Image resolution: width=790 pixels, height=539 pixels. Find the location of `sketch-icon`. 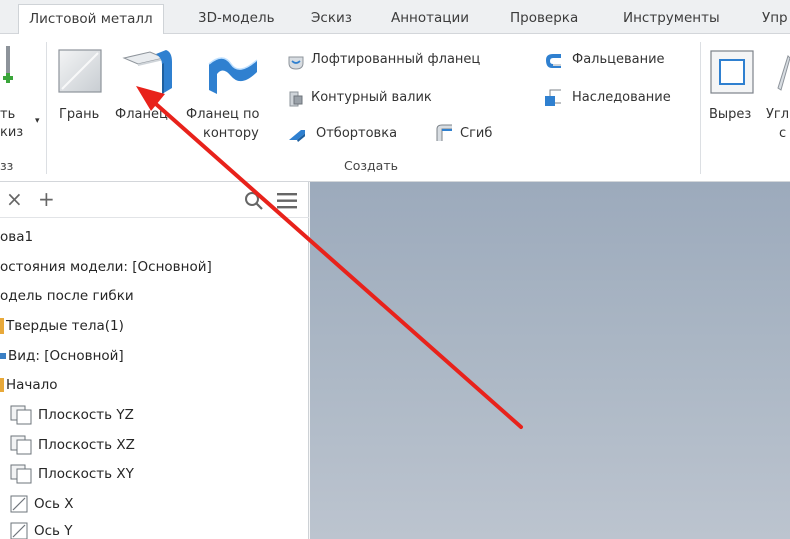

sketch-icon is located at coordinates (9, 74).